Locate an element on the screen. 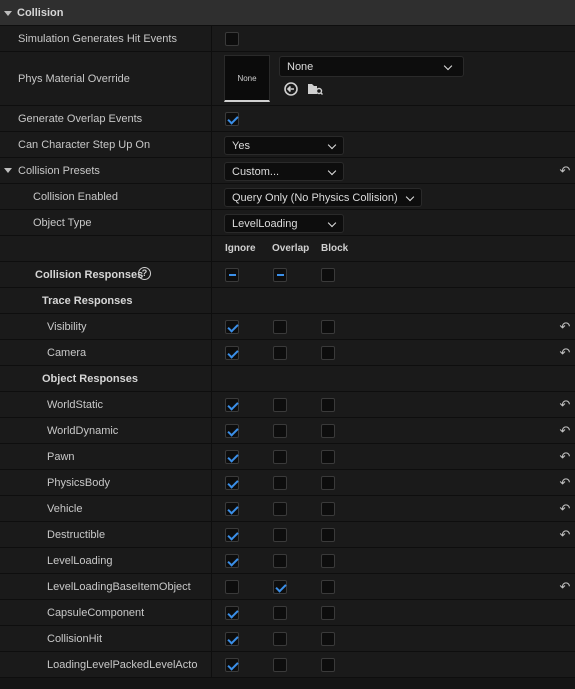 The width and height of the screenshot is (575, 689). response-column-headers: Ignore Overlap Block is located at coordinates (287, 249).